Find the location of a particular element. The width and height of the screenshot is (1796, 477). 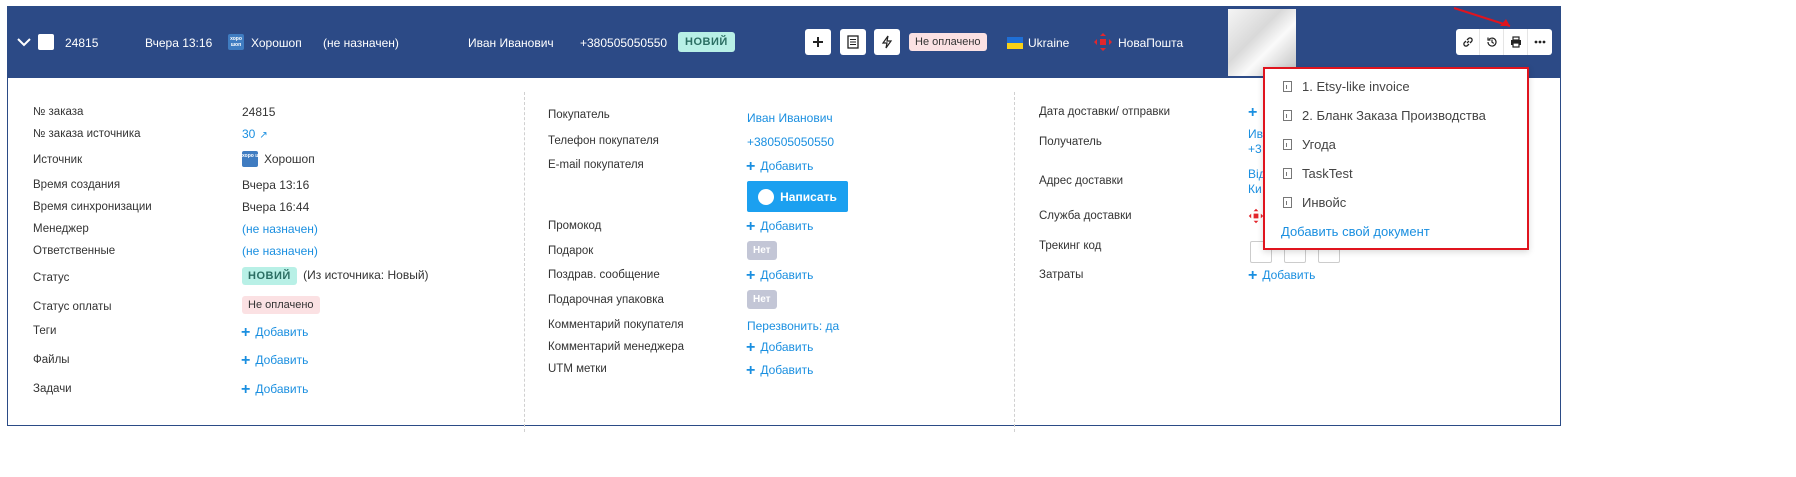

add-greeting-button: + Добавить is located at coordinates (779, 275).